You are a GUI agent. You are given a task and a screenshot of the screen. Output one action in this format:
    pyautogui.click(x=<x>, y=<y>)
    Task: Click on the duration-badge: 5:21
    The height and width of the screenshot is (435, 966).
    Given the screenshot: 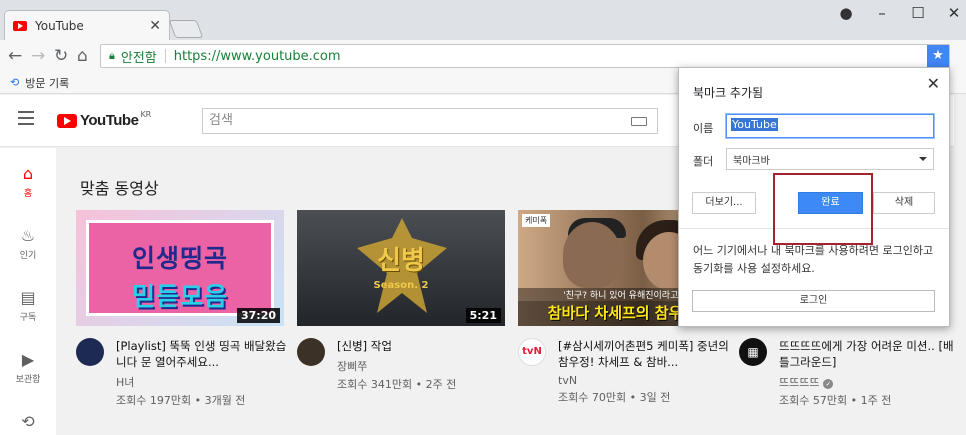 What is the action you would take?
    pyautogui.click(x=483, y=315)
    